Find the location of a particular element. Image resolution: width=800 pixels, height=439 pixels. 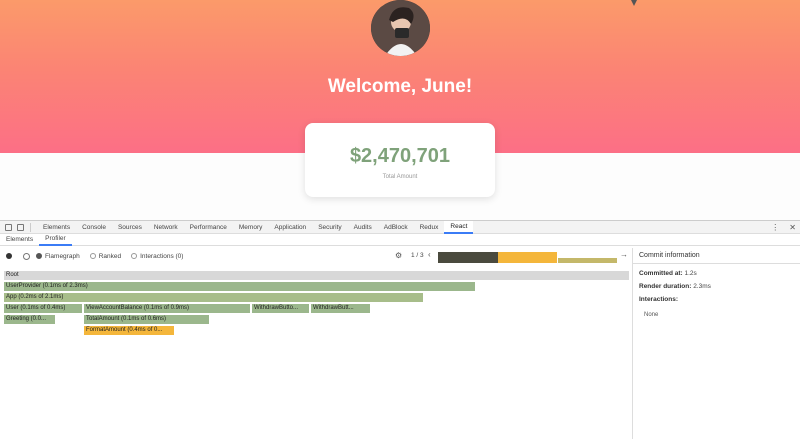

welcome-heading: Welcome, June! is located at coordinates (400, 86).